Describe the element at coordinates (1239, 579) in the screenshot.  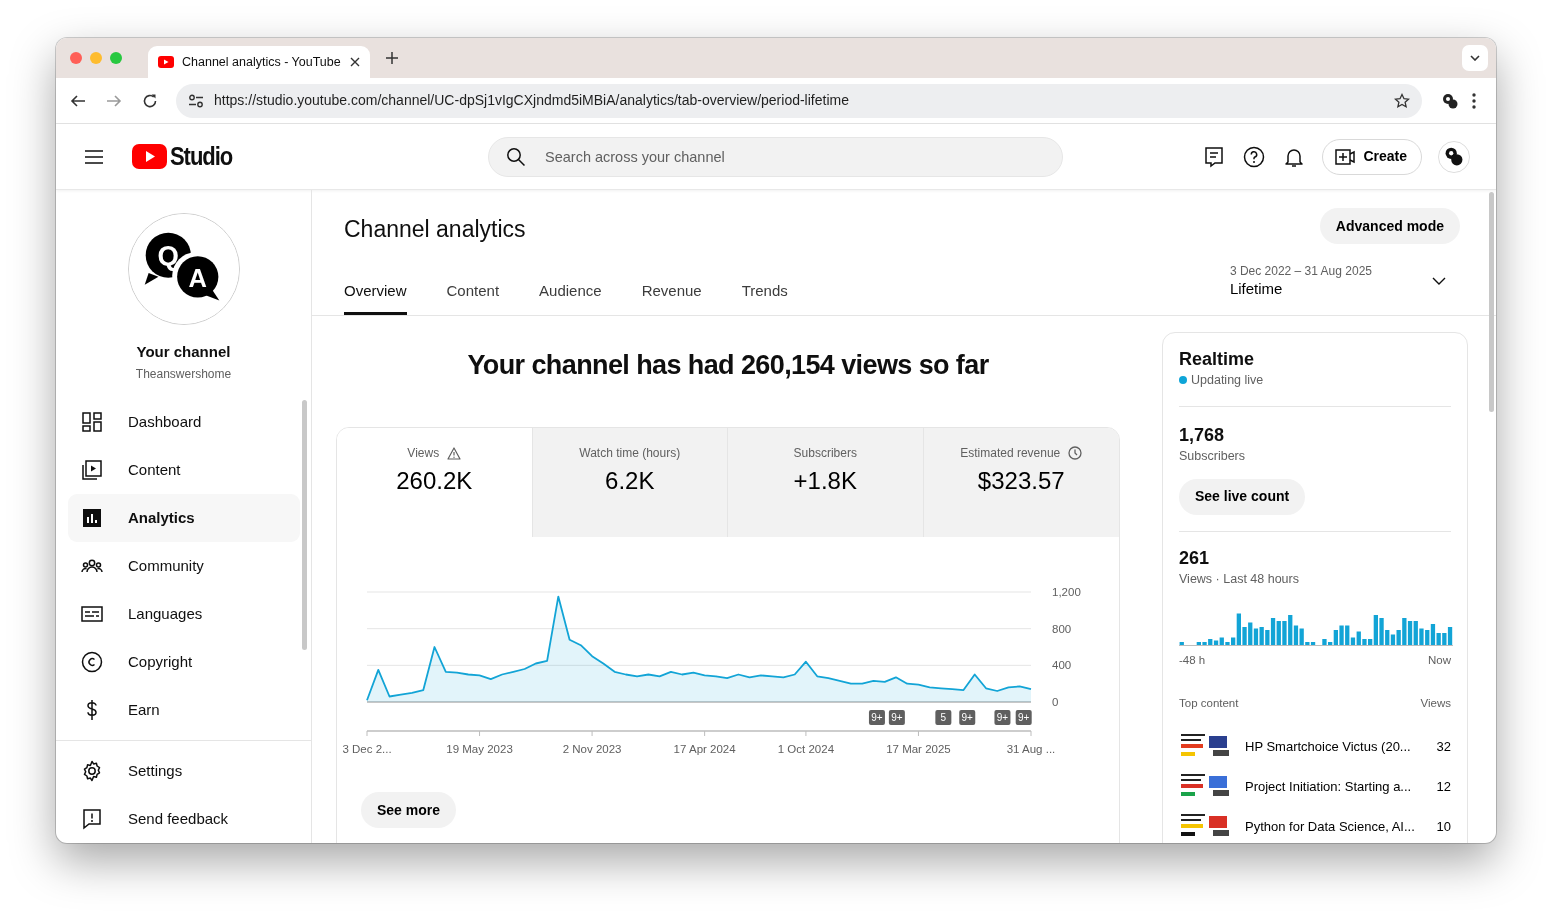
I see `stat-label: Views · Last 48 hours` at that location.